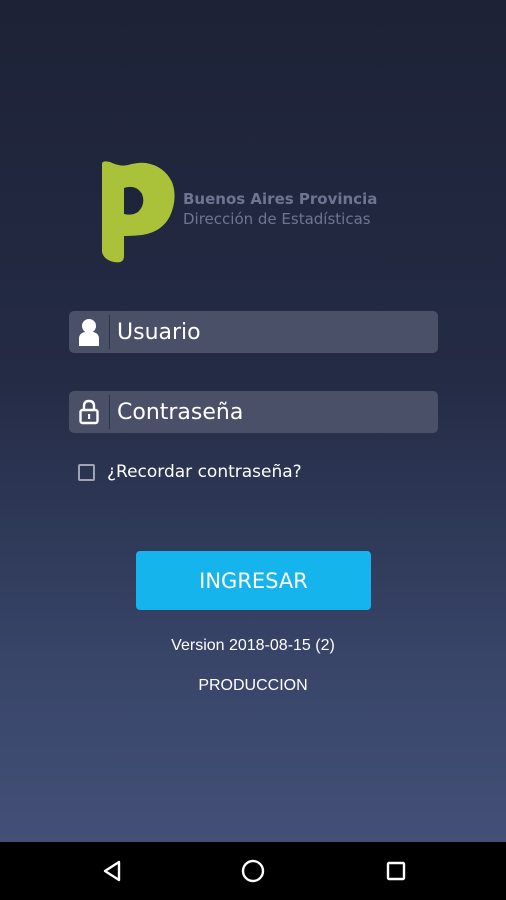 The height and width of the screenshot is (900, 506). I want to click on environment-text: PRODUCCION, so click(253, 685).